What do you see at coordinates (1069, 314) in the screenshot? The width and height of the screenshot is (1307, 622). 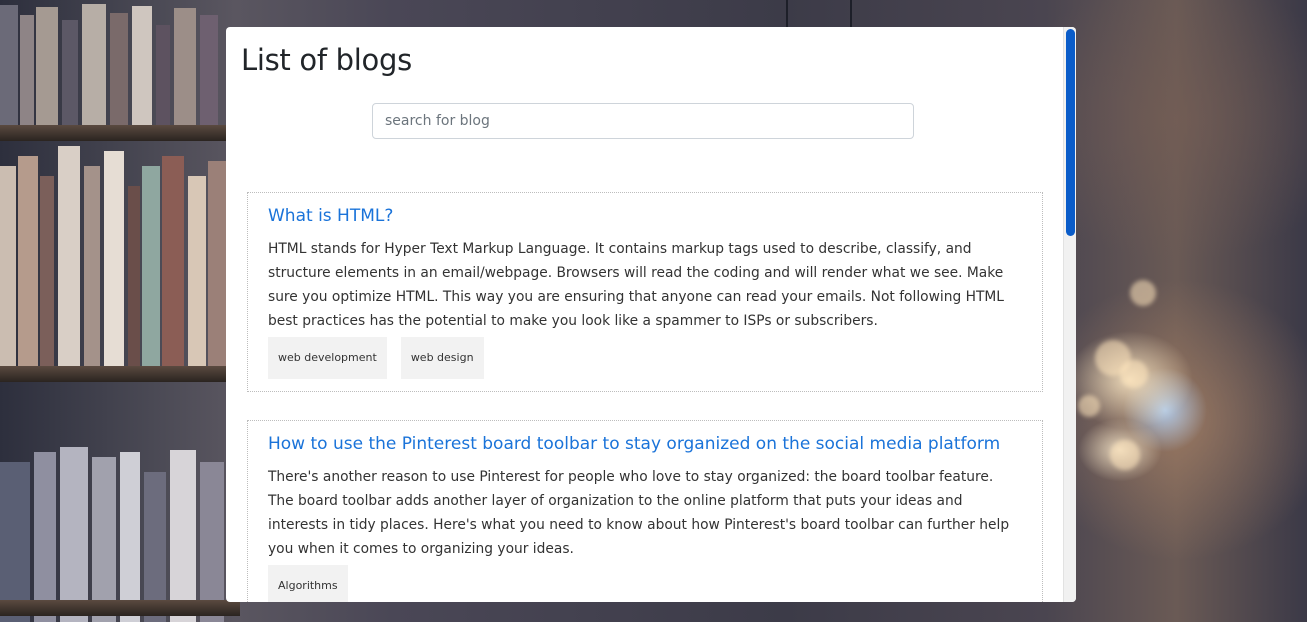 I see `scrollbar` at bounding box center [1069, 314].